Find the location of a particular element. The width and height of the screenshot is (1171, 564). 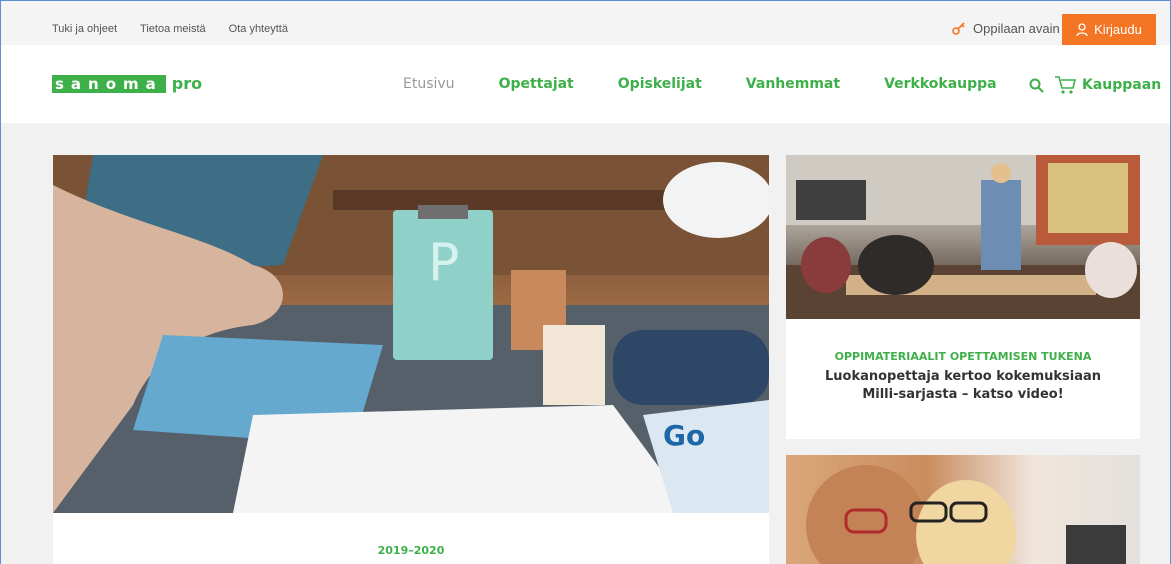

hero-year: 2019–2020 is located at coordinates (411, 550).